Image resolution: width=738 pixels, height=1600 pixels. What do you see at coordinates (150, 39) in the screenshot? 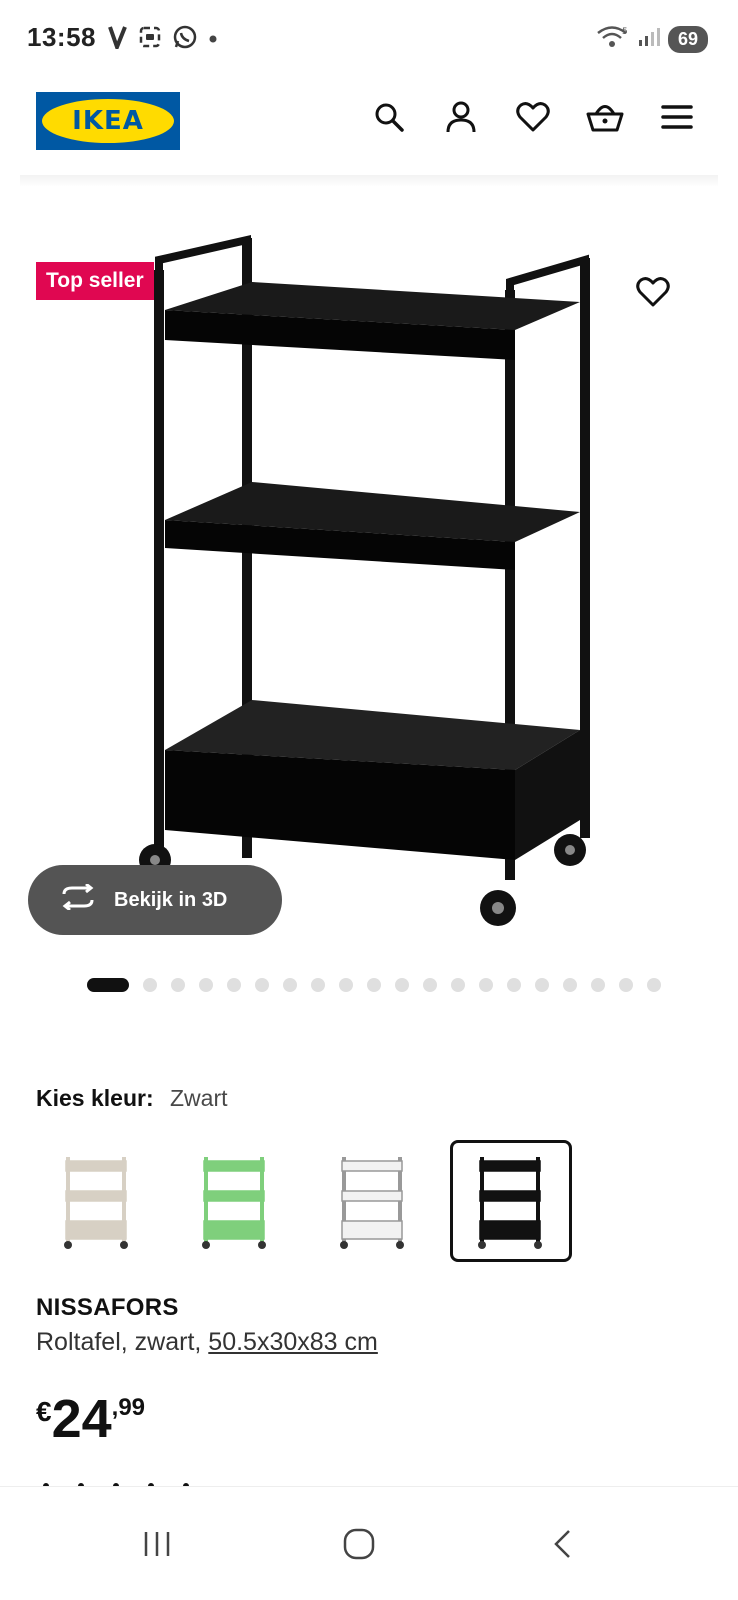
I see `screenshot-icon` at bounding box center [150, 39].